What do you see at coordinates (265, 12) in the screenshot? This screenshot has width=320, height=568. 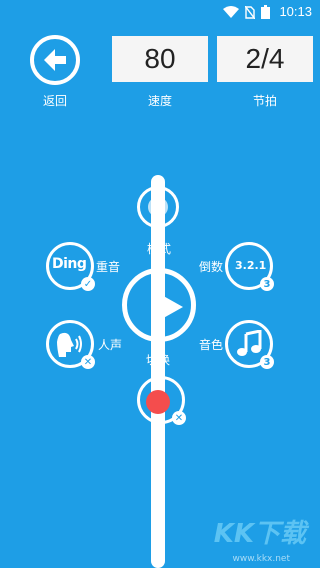 I see `battery-icon` at bounding box center [265, 12].